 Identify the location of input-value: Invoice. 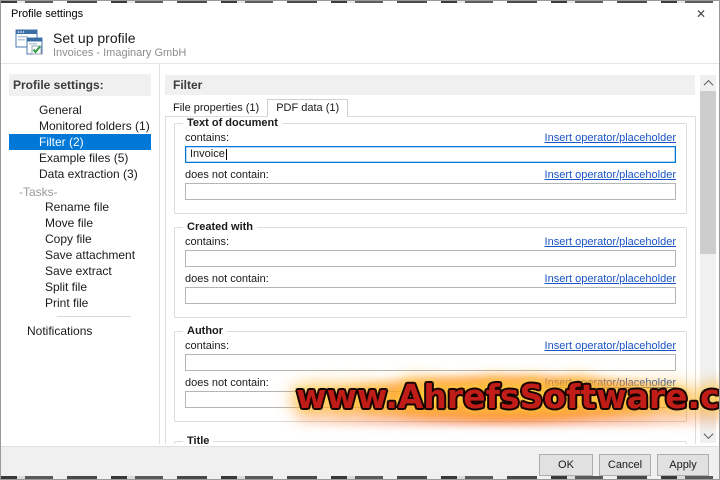
(207, 154).